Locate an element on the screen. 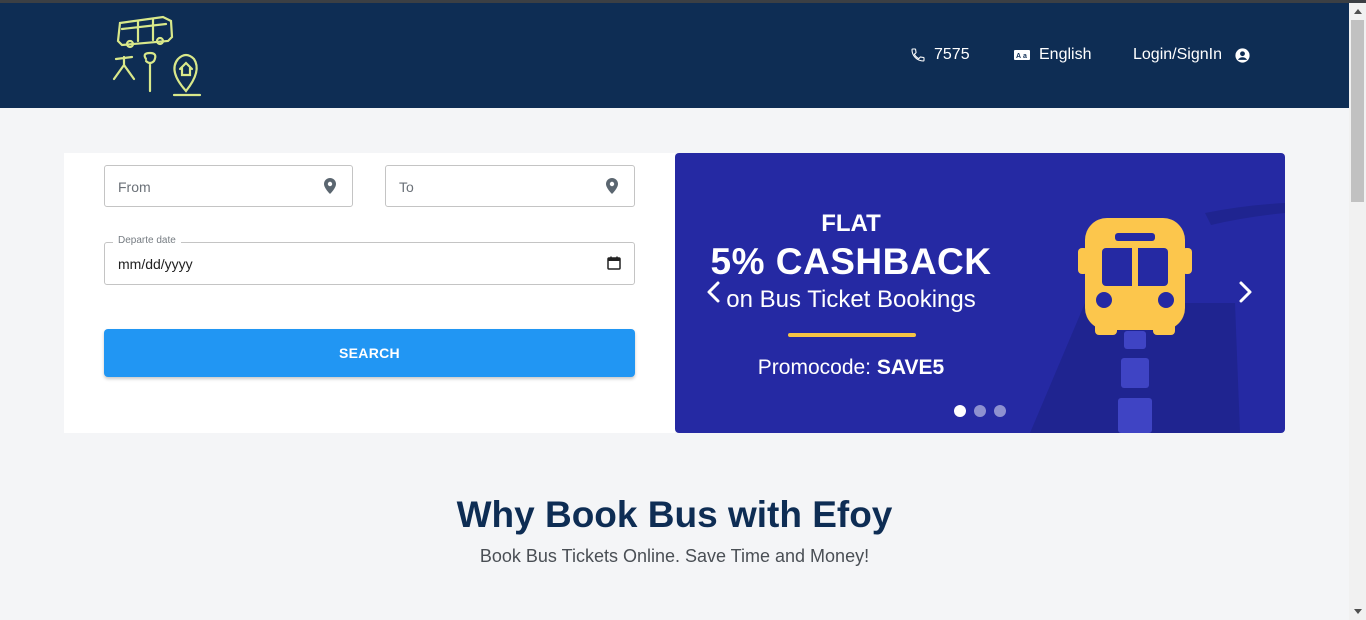 This screenshot has width=1366, height=620. promo-line-subtitle: on Bus Ticket Bookings is located at coordinates (851, 299).